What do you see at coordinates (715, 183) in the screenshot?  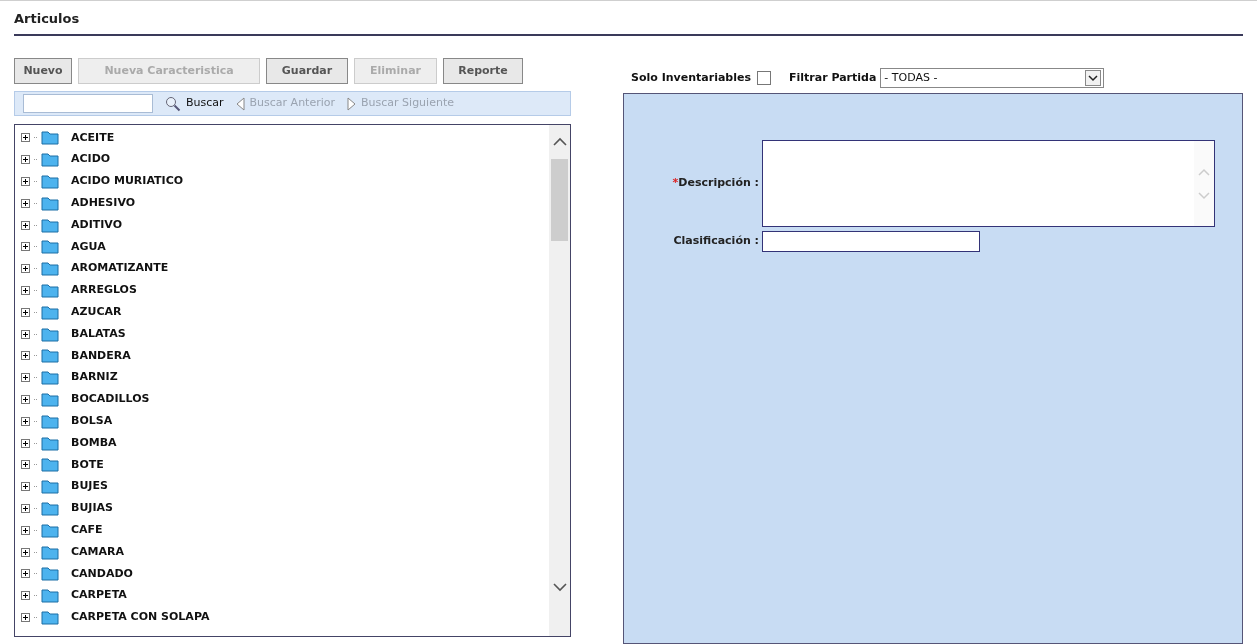 I see `field-label: *Descripción :` at bounding box center [715, 183].